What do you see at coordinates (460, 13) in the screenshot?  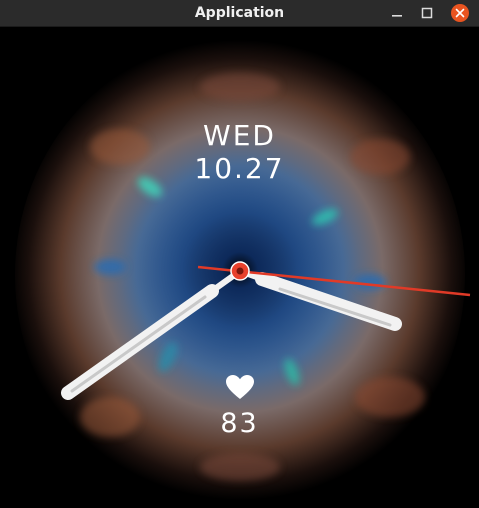 I see `close-icon` at bounding box center [460, 13].